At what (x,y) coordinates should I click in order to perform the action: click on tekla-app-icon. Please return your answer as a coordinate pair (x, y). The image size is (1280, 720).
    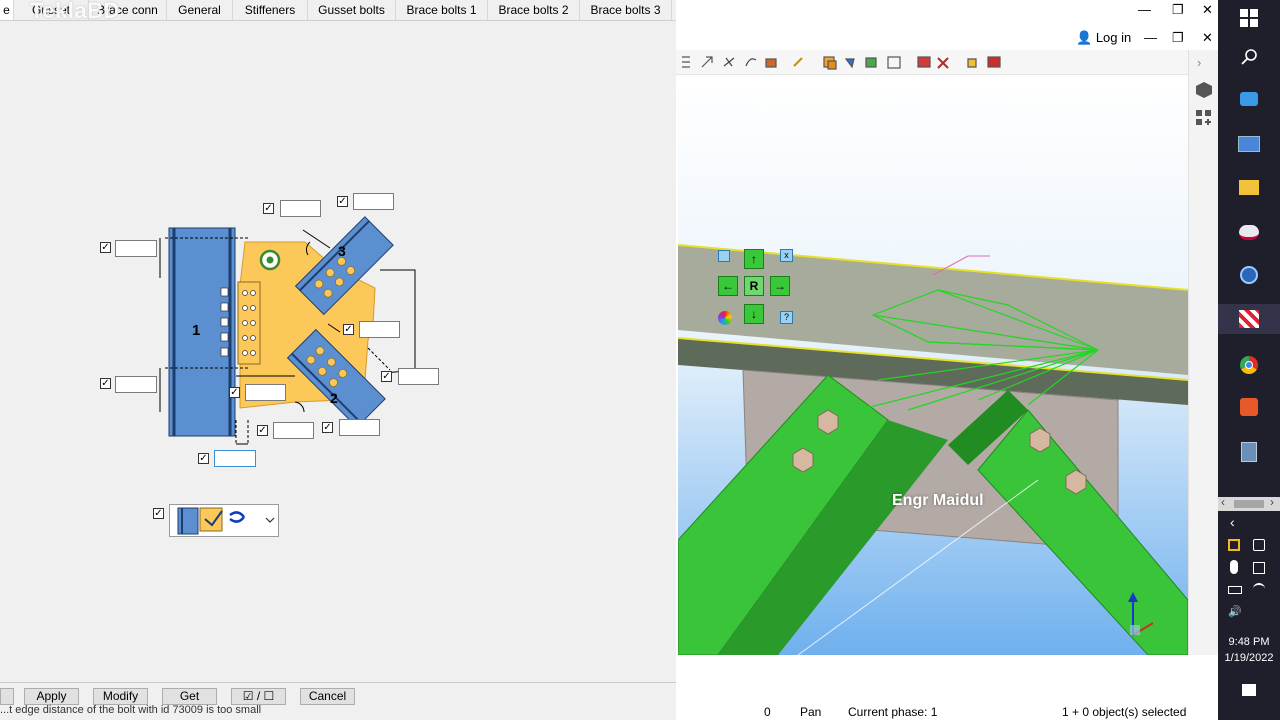
    Looking at the image, I should click on (1249, 99).